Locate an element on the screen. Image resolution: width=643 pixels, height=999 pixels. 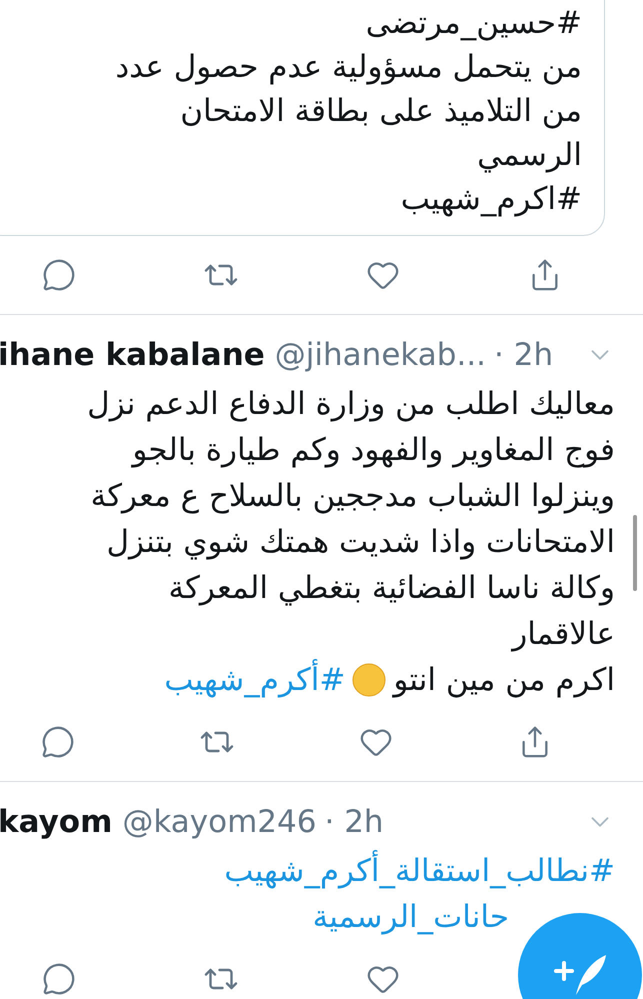
tweet-text: من التلاميذ على بطاقة الامتحان is located at coordinates (381, 111).